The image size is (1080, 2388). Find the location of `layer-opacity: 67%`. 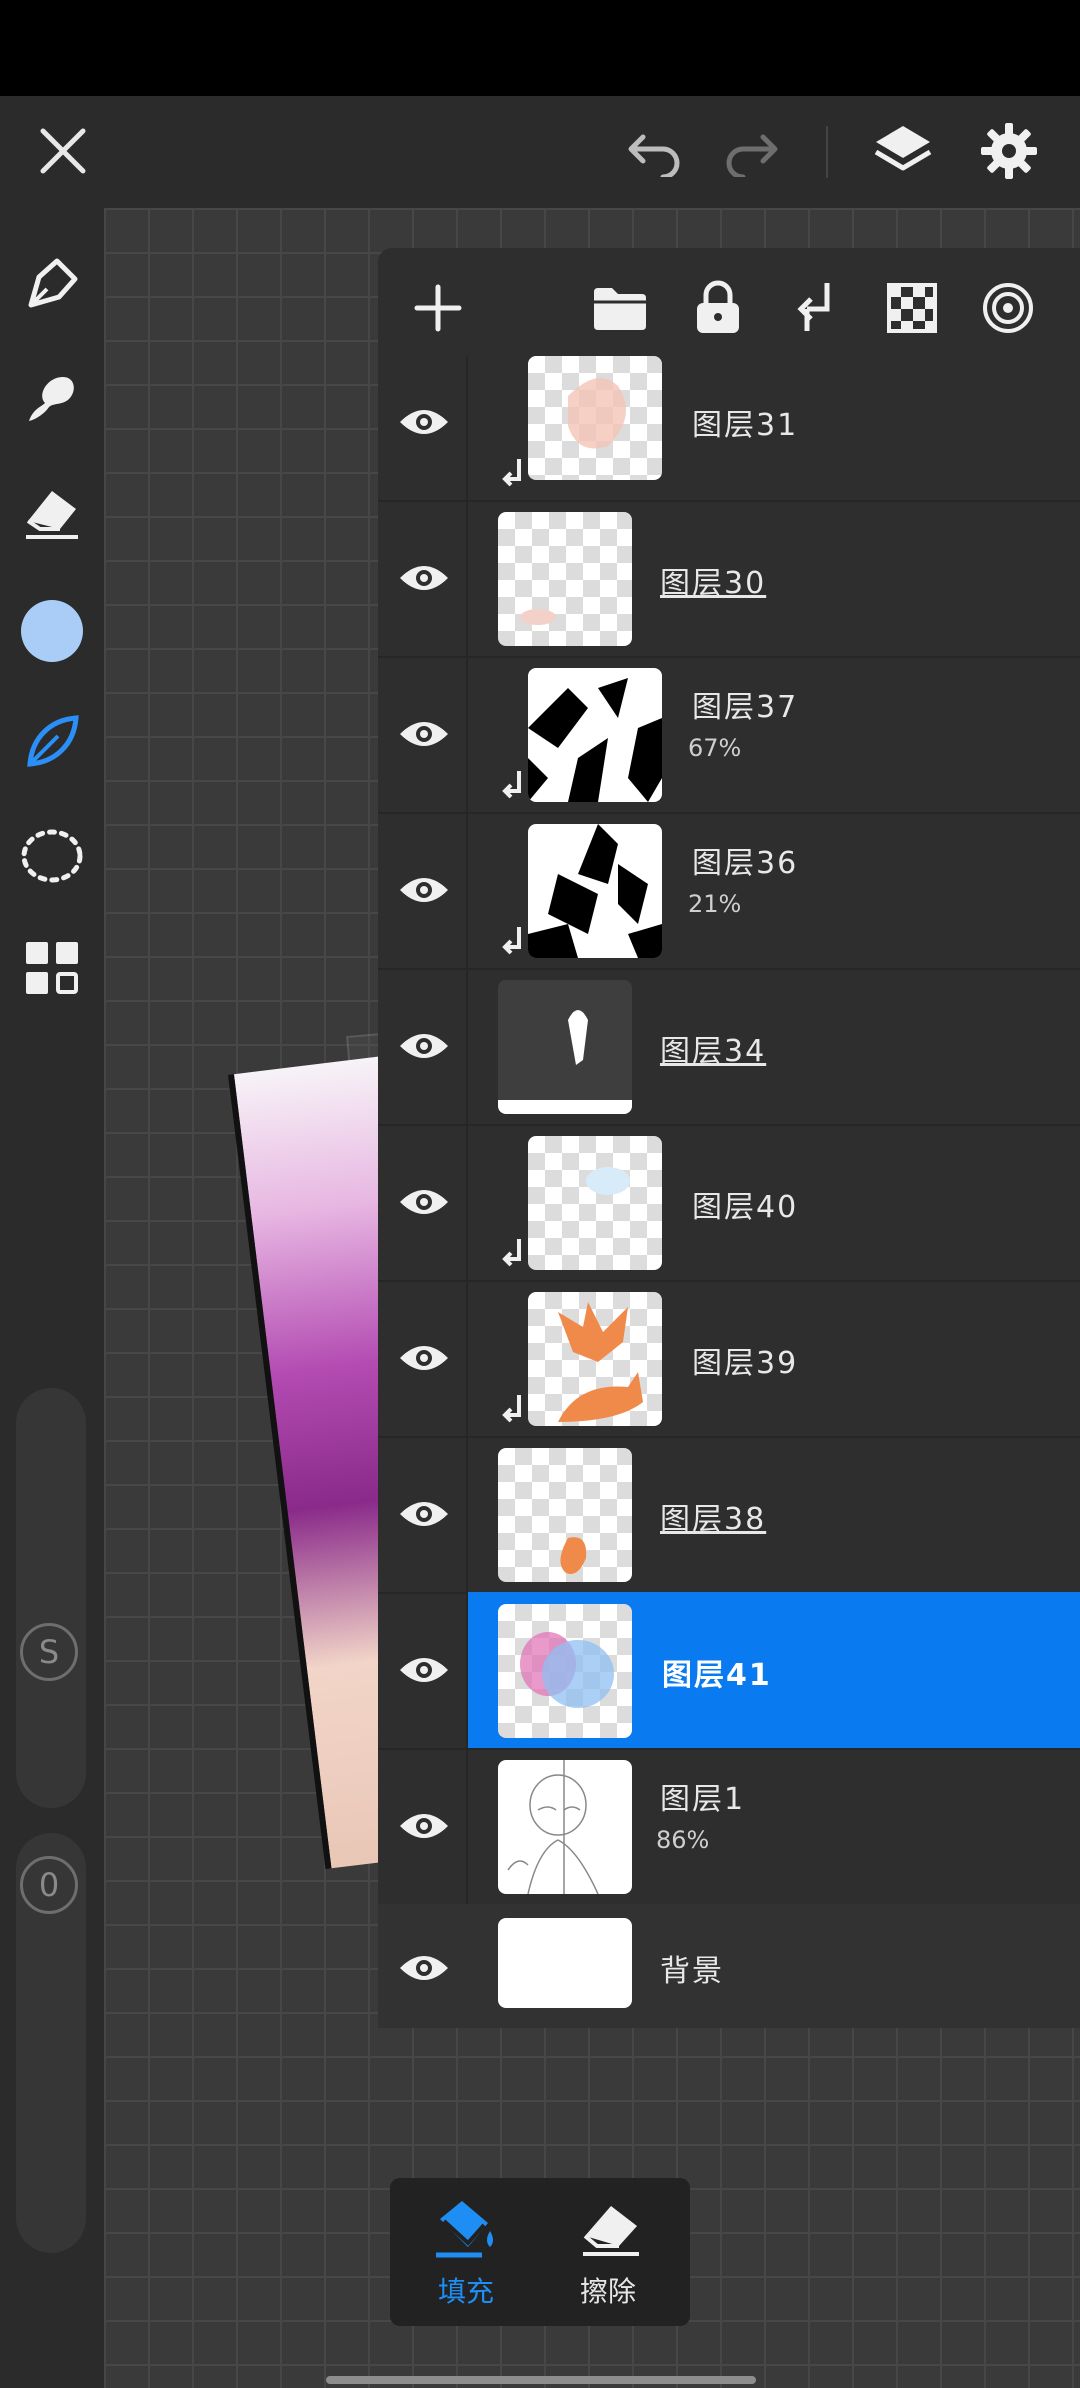

layer-opacity: 67% is located at coordinates (715, 748).